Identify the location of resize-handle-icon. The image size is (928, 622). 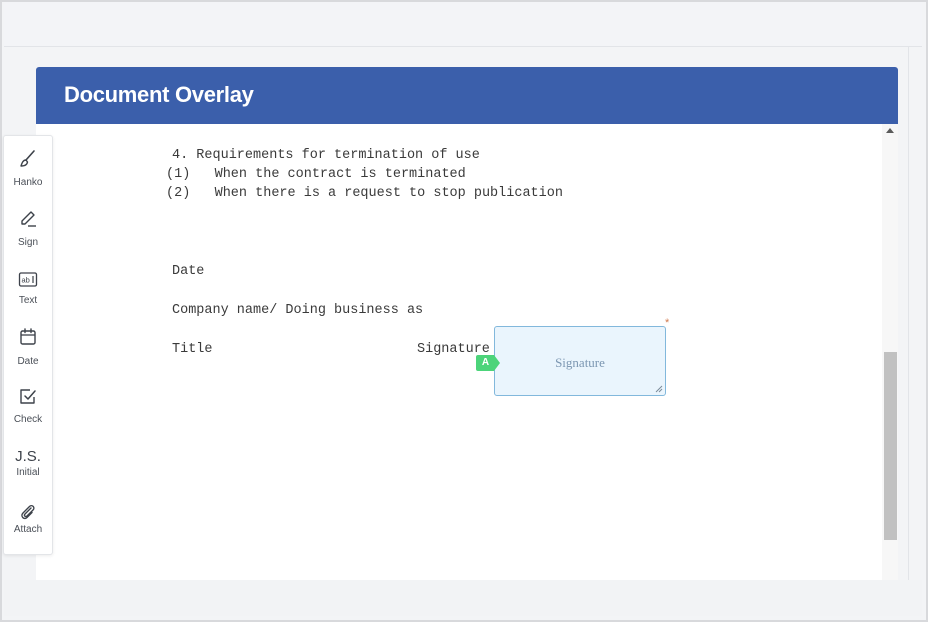
(659, 389).